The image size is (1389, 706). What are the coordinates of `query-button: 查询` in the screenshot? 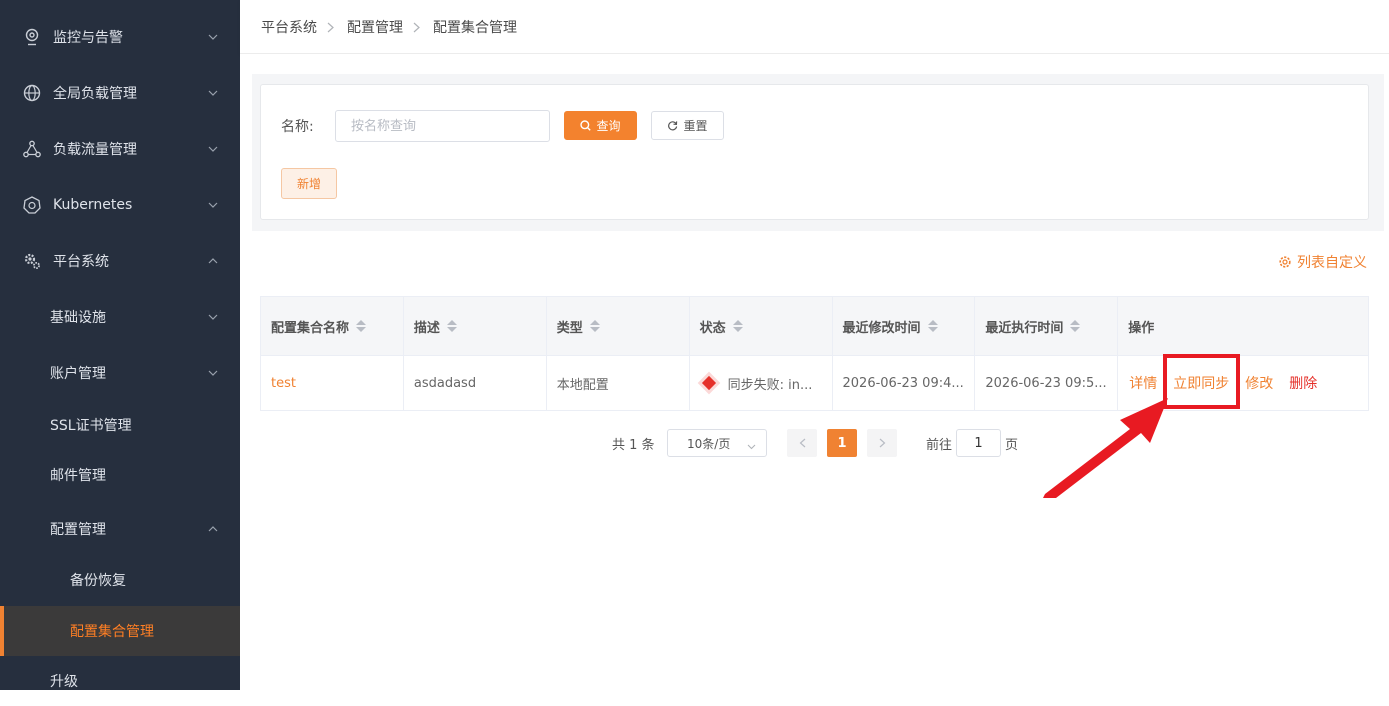 It's located at (600, 125).